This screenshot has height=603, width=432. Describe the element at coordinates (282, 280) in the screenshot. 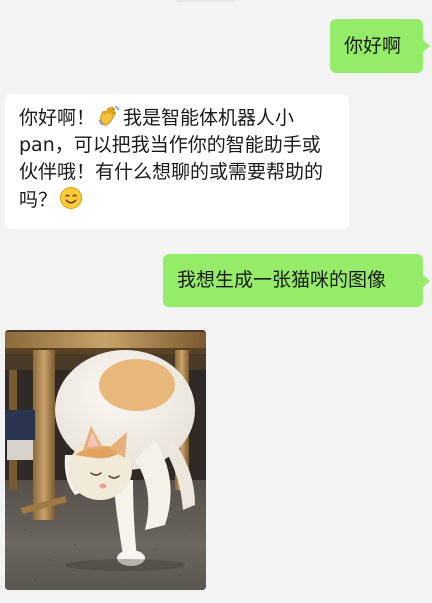

I see `user-message-text: 我想生成一张猫咪的图像` at that location.